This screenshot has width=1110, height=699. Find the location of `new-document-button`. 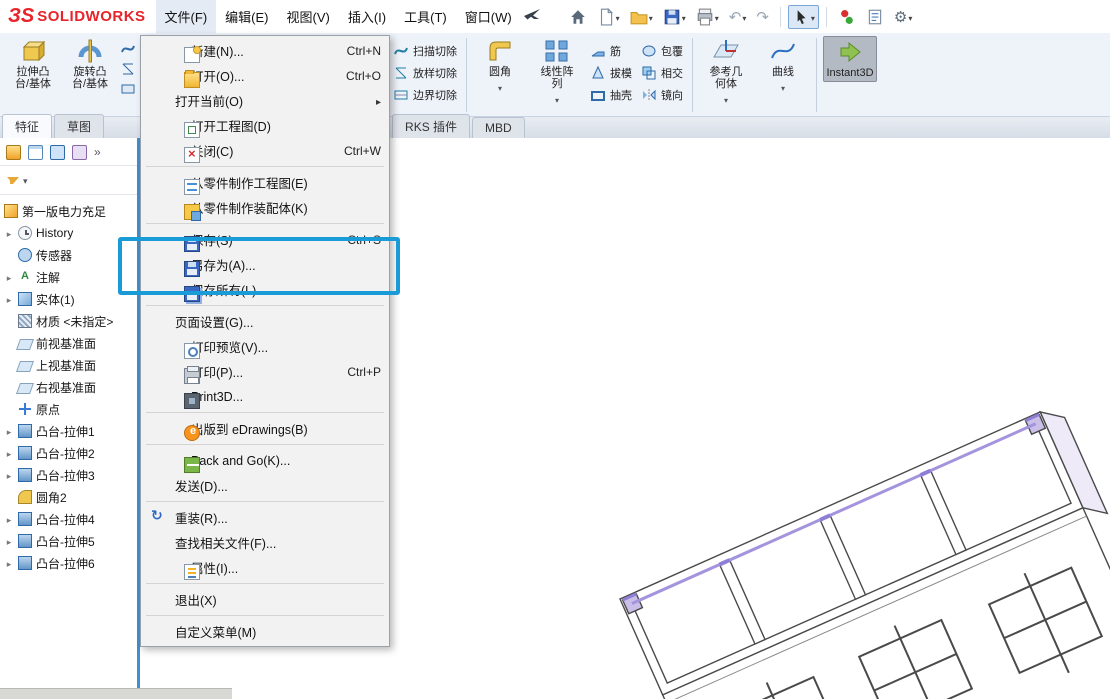

new-document-button is located at coordinates (608, 17).